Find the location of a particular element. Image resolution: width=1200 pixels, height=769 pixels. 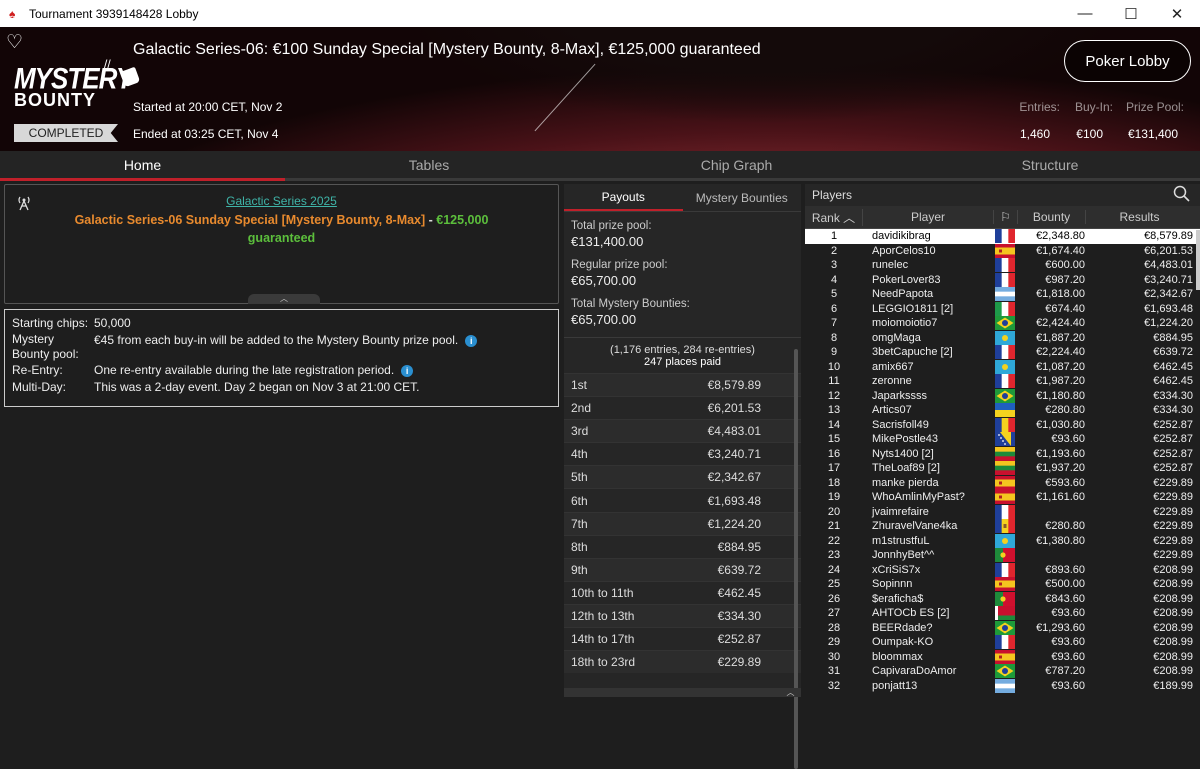

series-link: Galactic Series 2025 is located at coordinates (281, 201).